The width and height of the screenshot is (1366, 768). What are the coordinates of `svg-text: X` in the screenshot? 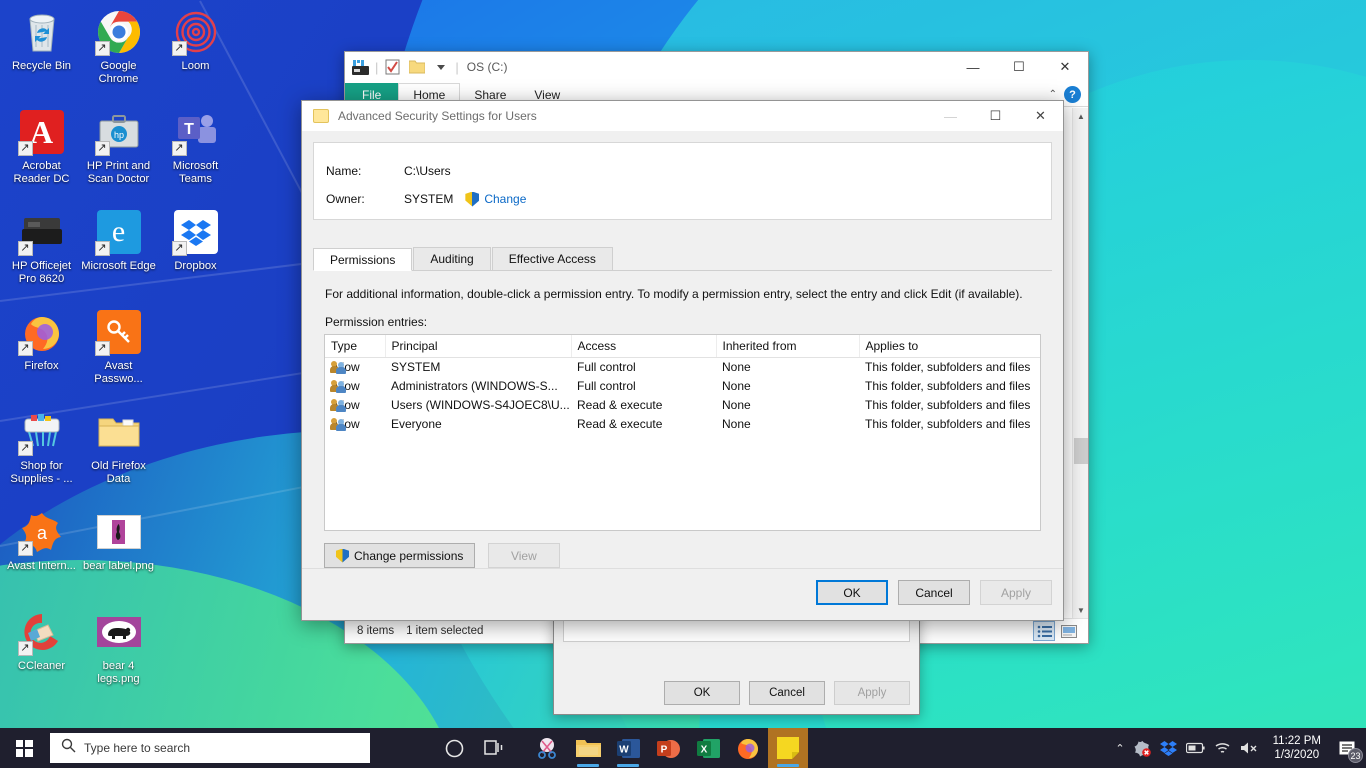 It's located at (703, 749).